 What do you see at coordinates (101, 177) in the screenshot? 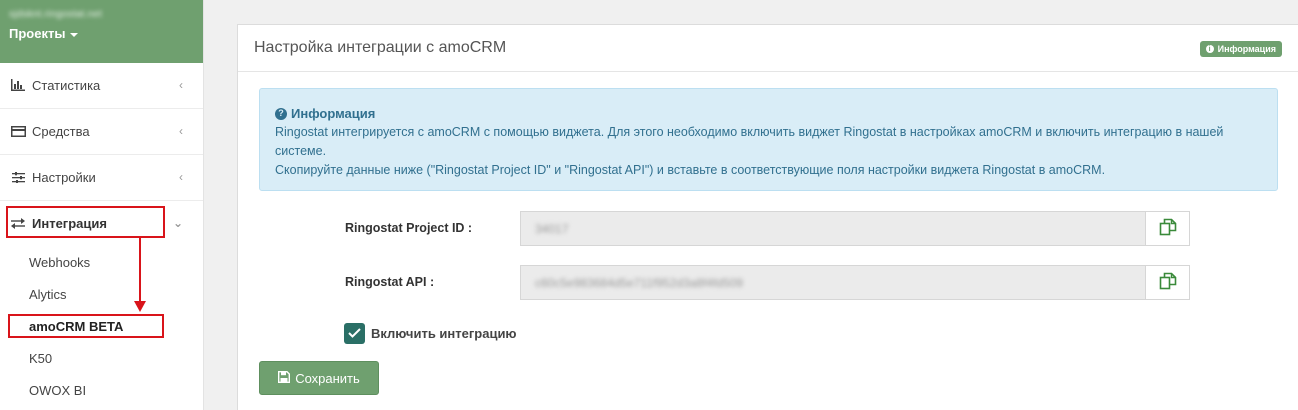
I see `sidebar-item-settings: Настройки ‹` at bounding box center [101, 177].